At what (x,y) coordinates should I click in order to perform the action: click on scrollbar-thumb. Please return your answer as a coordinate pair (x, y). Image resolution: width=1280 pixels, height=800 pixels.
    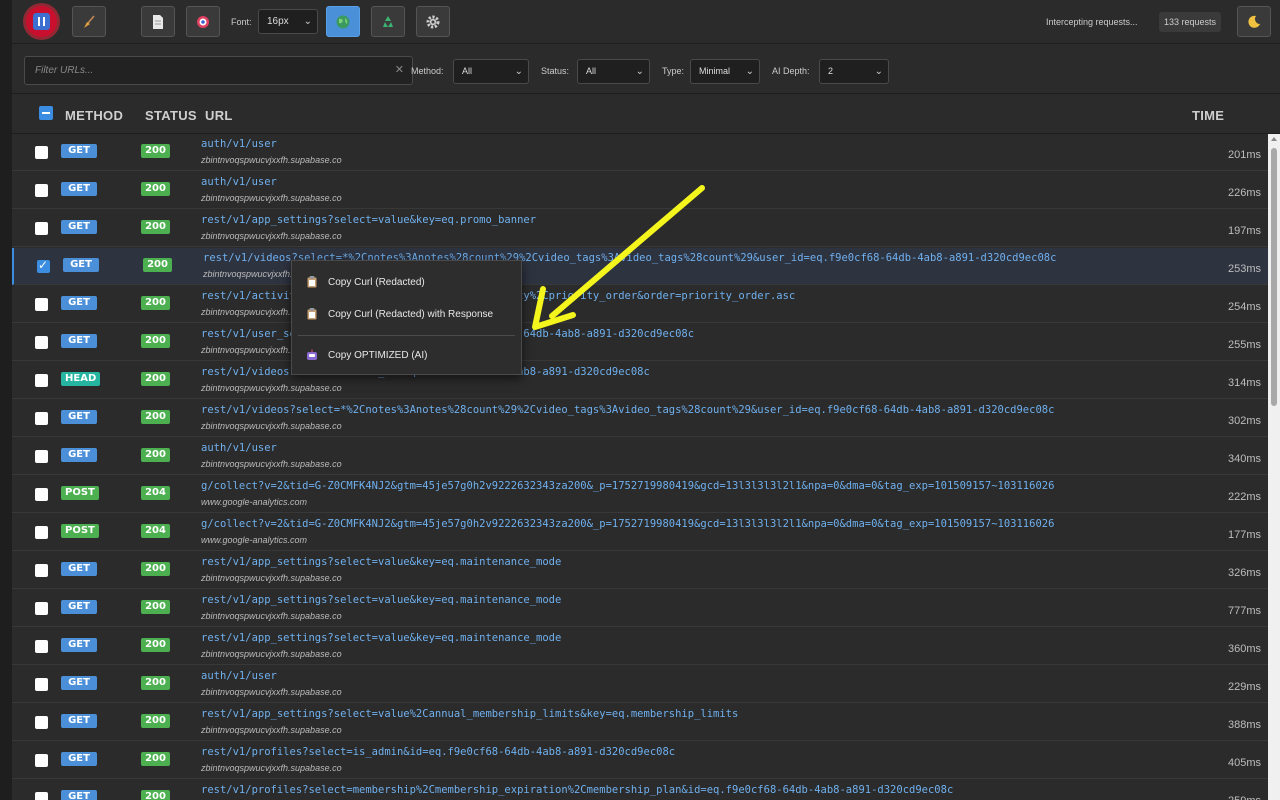
    Looking at the image, I should click on (1274, 277).